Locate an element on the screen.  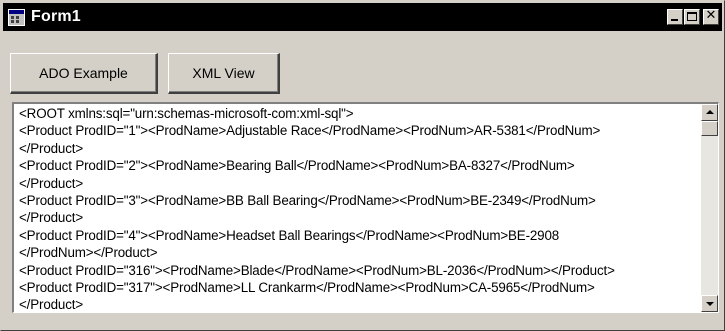
scroll-down-button is located at coordinates (709, 303).